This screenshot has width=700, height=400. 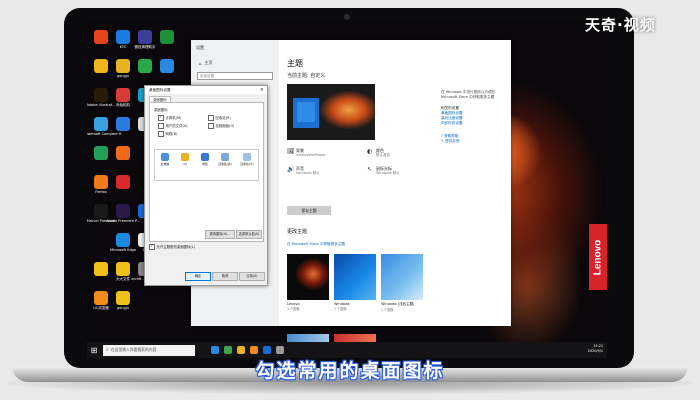 What do you see at coordinates (295, 63) in the screenshot?
I see `page-title: 主题` at bounding box center [295, 63].